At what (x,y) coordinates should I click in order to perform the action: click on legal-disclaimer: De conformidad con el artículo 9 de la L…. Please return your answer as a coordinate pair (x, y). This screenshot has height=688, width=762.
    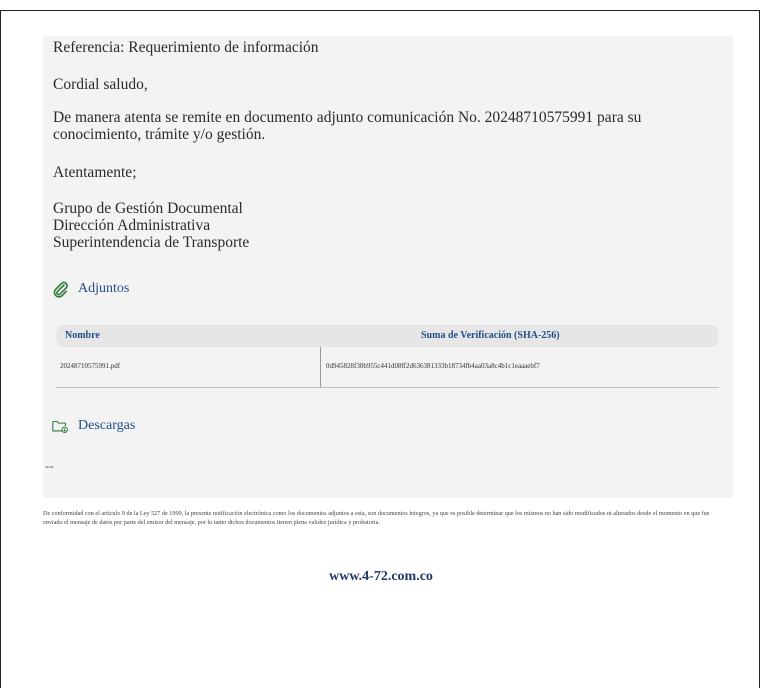
    Looking at the image, I should click on (376, 518).